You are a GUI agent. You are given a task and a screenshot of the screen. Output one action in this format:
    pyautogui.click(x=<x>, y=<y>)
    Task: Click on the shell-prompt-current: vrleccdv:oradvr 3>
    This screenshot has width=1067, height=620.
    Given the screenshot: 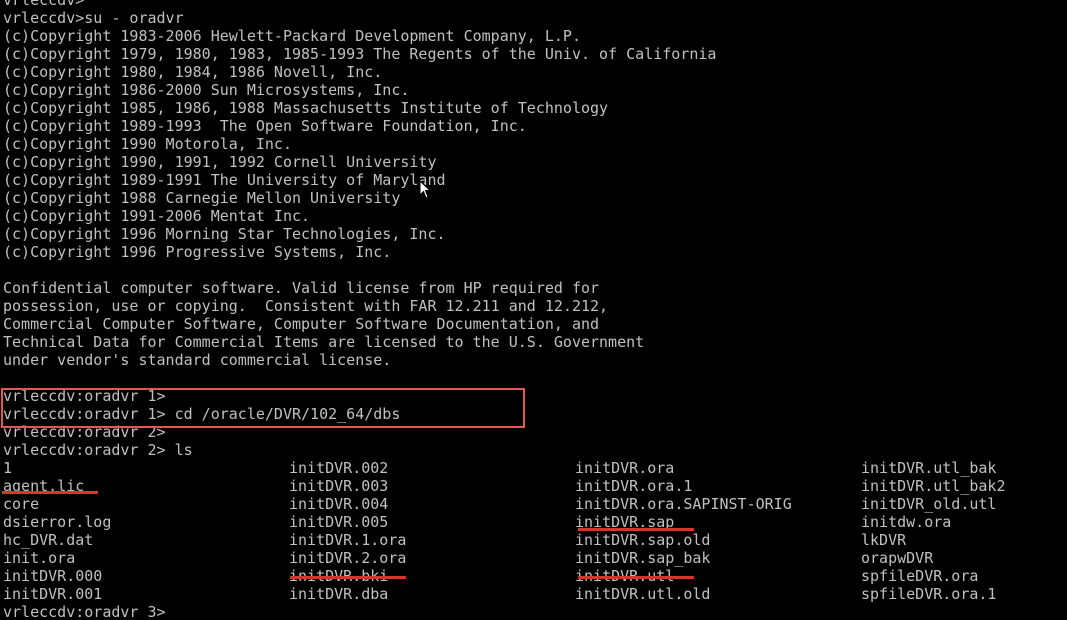 What is the action you would take?
    pyautogui.click(x=535, y=611)
    